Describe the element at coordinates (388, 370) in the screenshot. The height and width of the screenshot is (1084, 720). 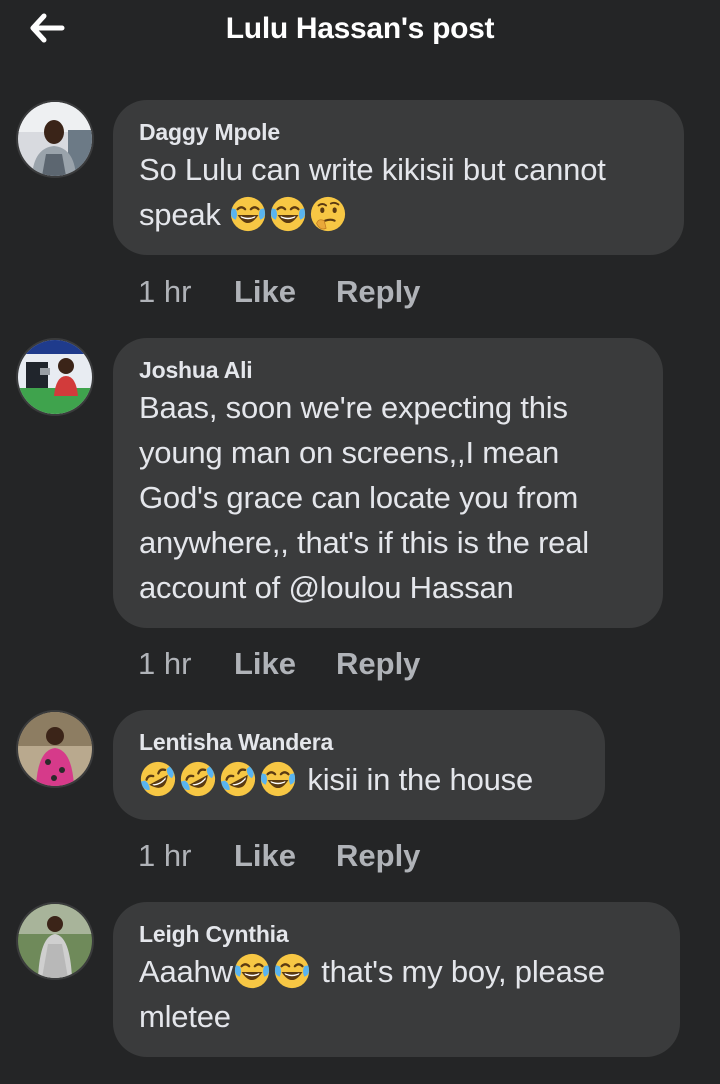
I see `comment-author: Joshua Ali` at that location.